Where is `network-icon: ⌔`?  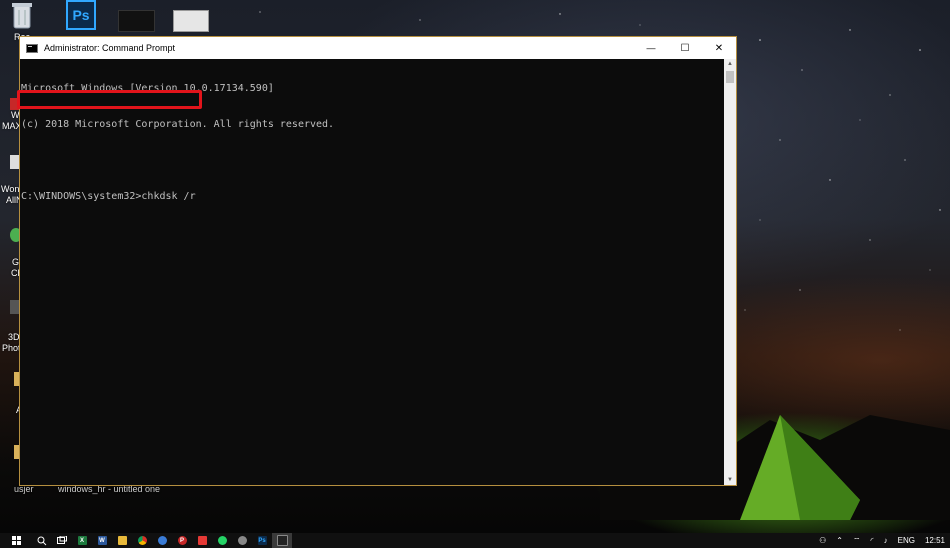 network-icon: ⌔ is located at coordinates (857, 541).